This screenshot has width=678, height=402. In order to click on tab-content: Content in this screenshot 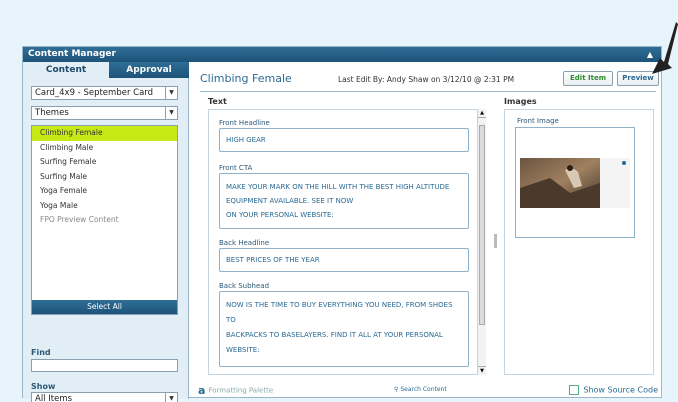, I will do `click(66, 70)`.